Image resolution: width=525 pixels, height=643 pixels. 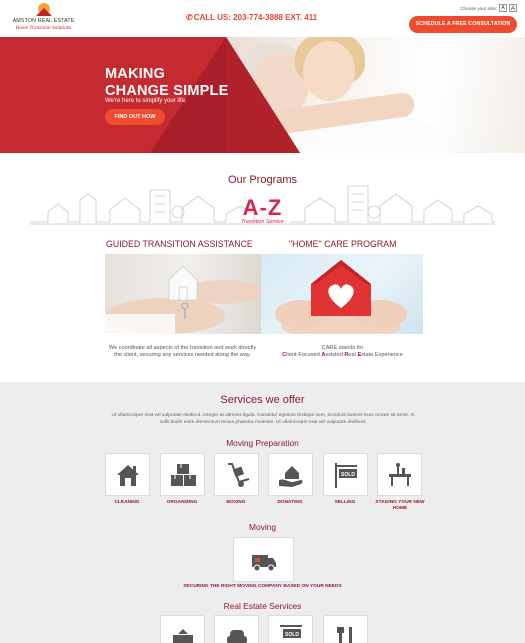 I want to click on hand-house-icon, so click(x=290, y=476).